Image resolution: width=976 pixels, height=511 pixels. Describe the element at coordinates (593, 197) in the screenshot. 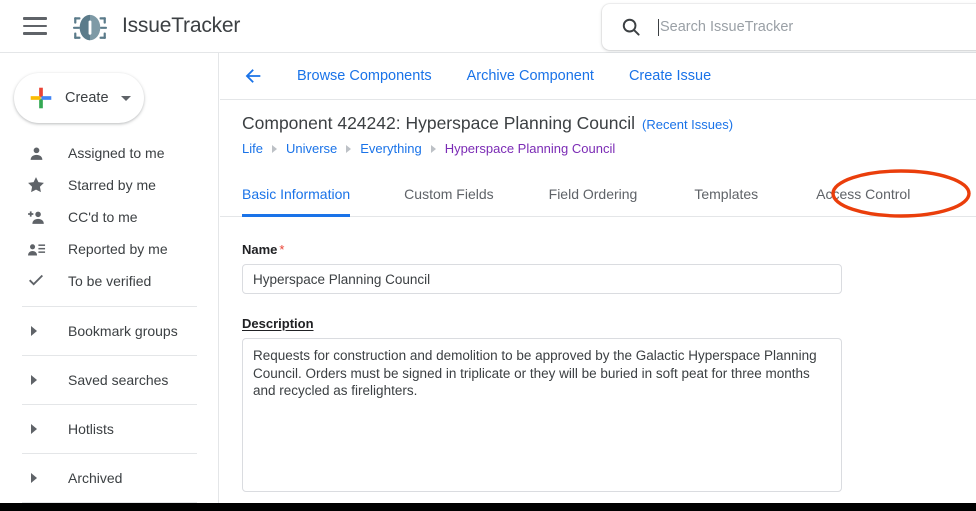

I see `tab-field-ordering: Field Ordering` at that location.